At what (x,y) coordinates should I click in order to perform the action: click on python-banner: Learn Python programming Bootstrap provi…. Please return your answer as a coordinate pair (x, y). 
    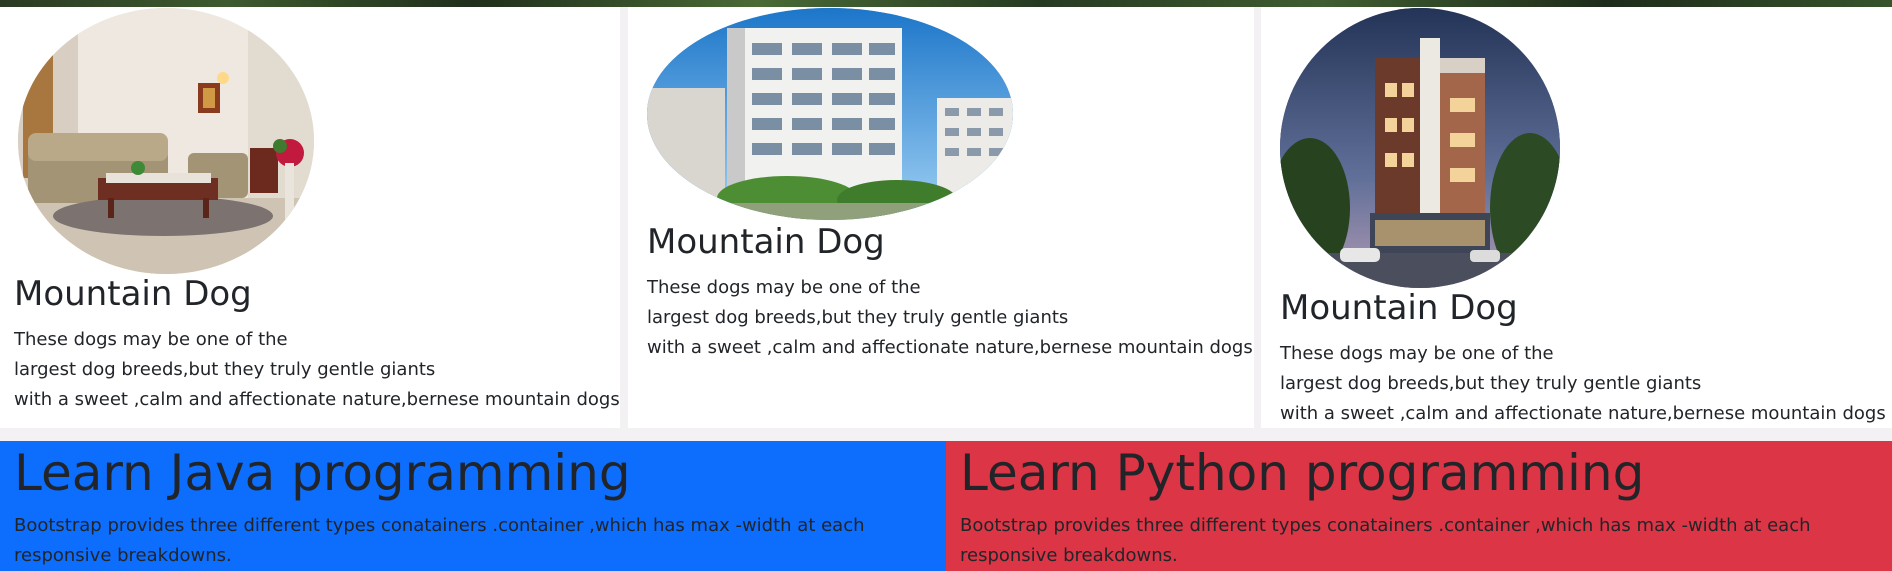
    Looking at the image, I should click on (1419, 506).